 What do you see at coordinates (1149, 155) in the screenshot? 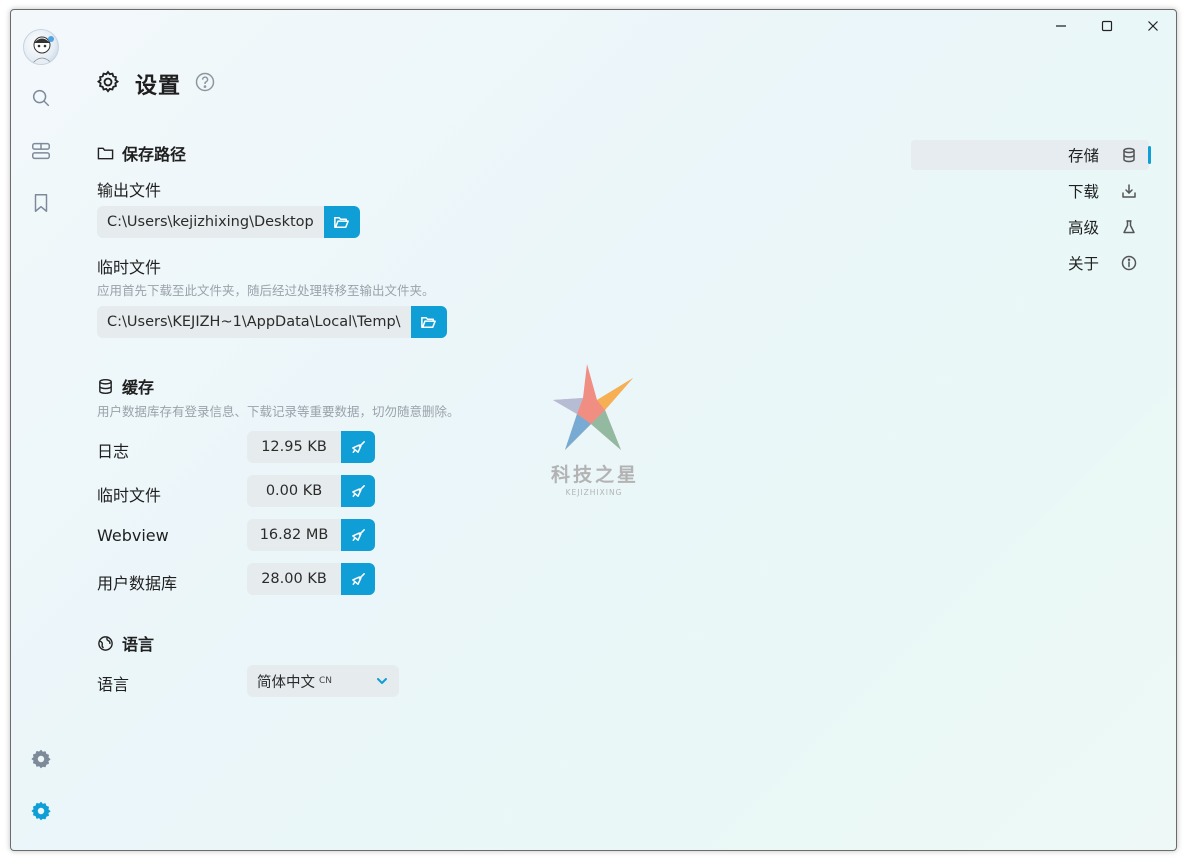
I see `active-indicator` at bounding box center [1149, 155].